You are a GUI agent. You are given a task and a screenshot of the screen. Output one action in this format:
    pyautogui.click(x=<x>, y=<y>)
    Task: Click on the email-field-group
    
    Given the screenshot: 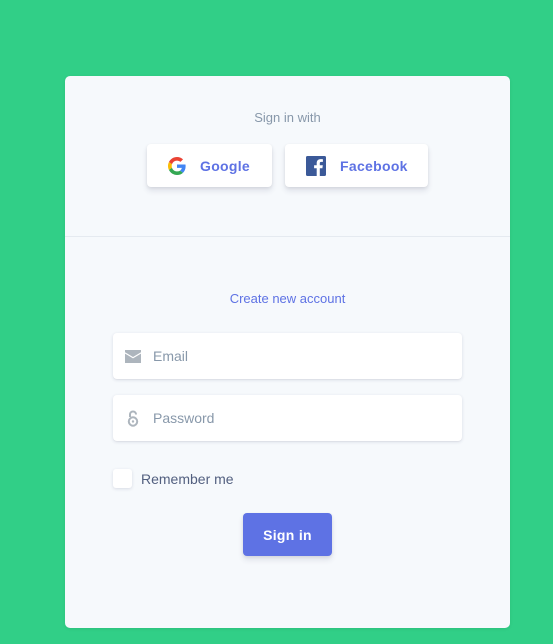 What is the action you would take?
    pyautogui.click(x=287, y=356)
    